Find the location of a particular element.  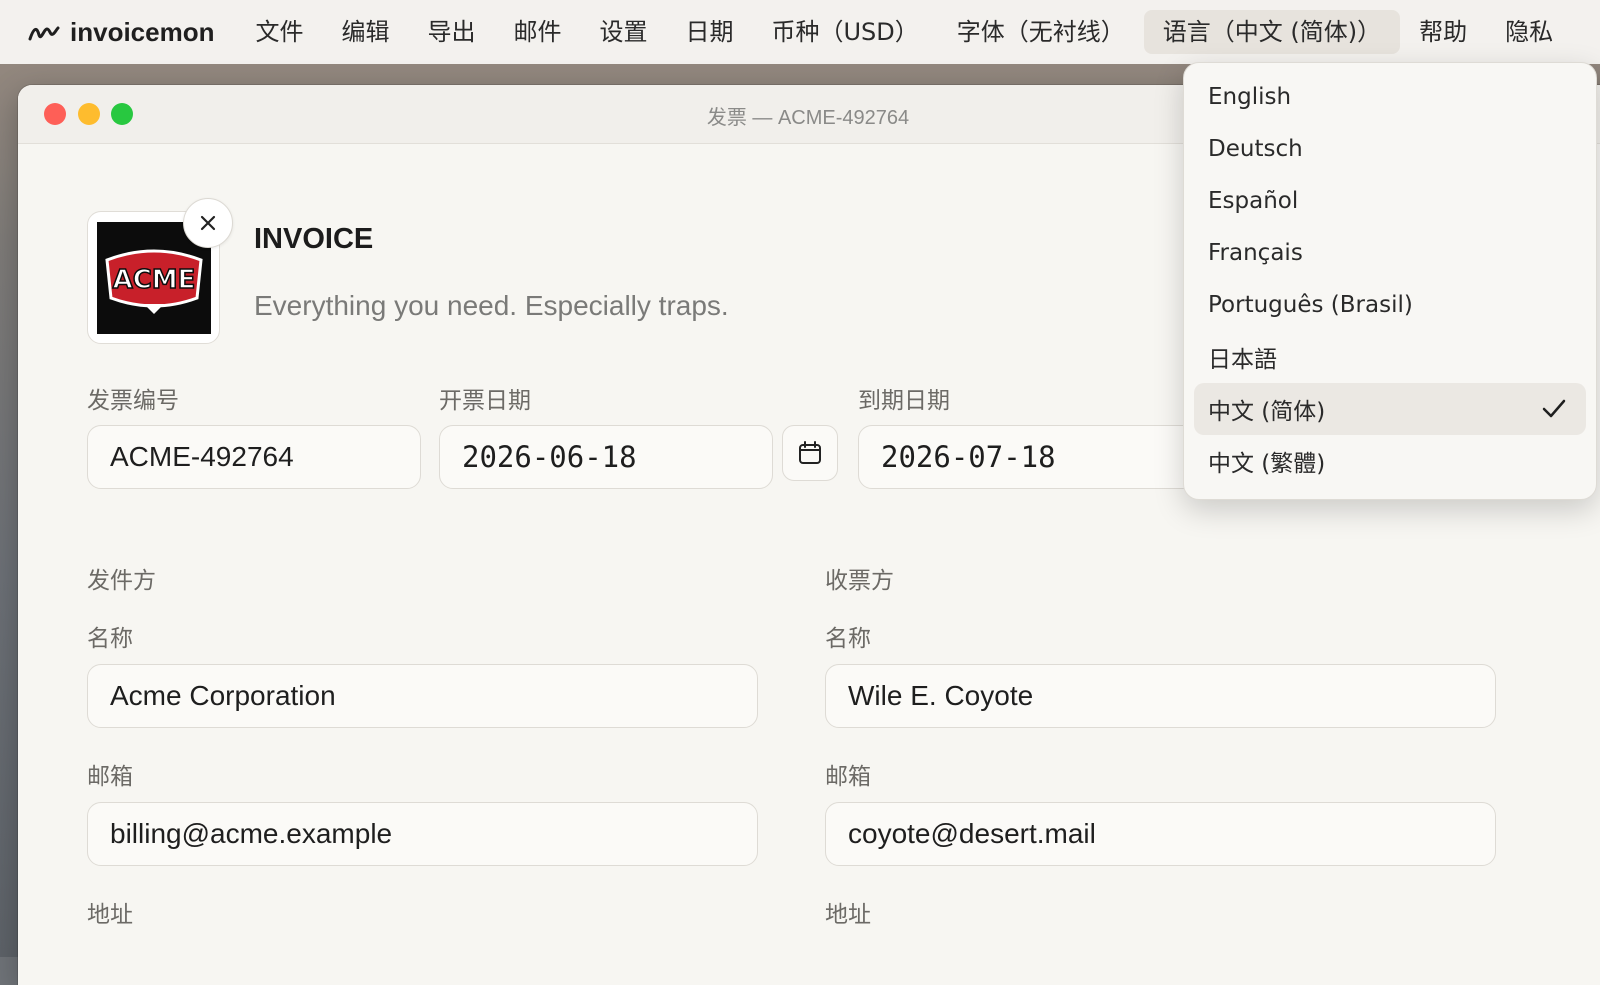

language-option-deutsch: Deutsch is located at coordinates (1390, 149).